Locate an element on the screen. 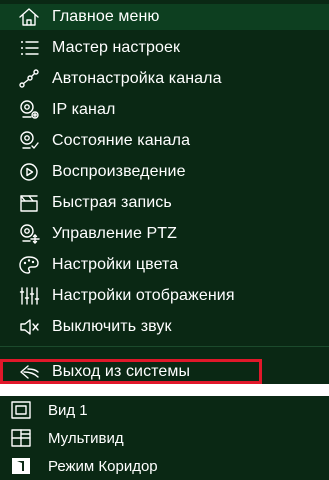  back-arrow-icon is located at coordinates (29, 372).